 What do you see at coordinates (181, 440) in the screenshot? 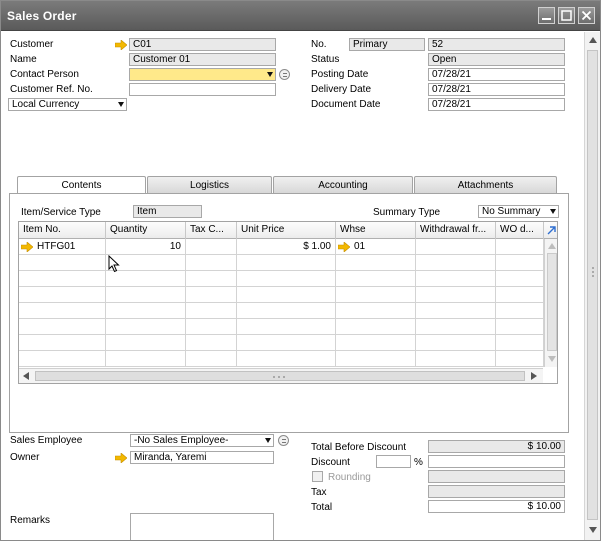
I see `sales-employee-value: -No Sales Employee-` at bounding box center [181, 440].